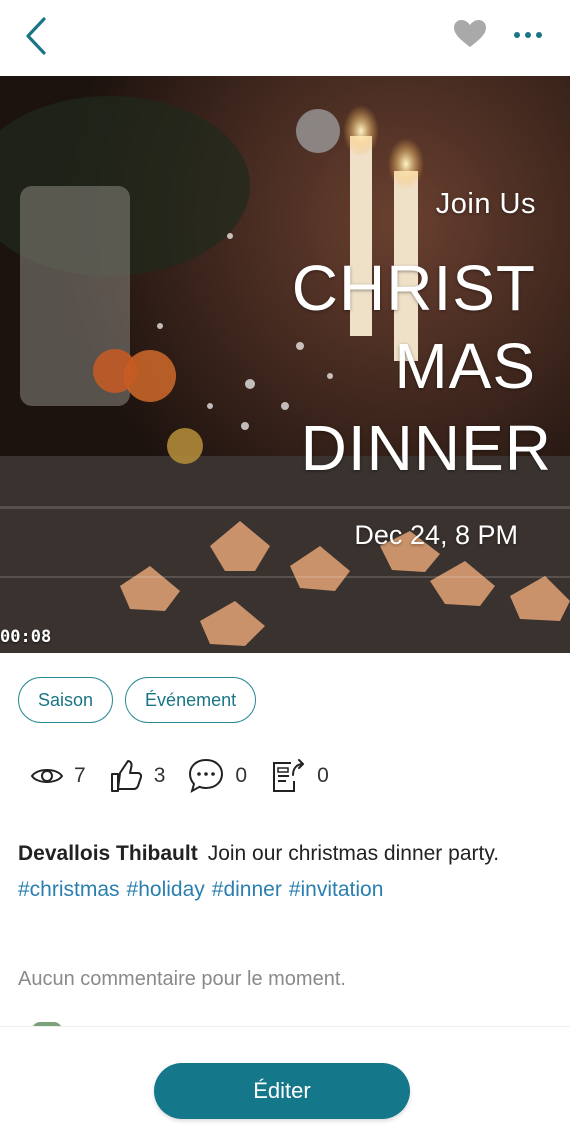  What do you see at coordinates (283, 890) in the screenshot?
I see `hashtag-list: #christmas #holiday #dinner #invitation` at bounding box center [283, 890].